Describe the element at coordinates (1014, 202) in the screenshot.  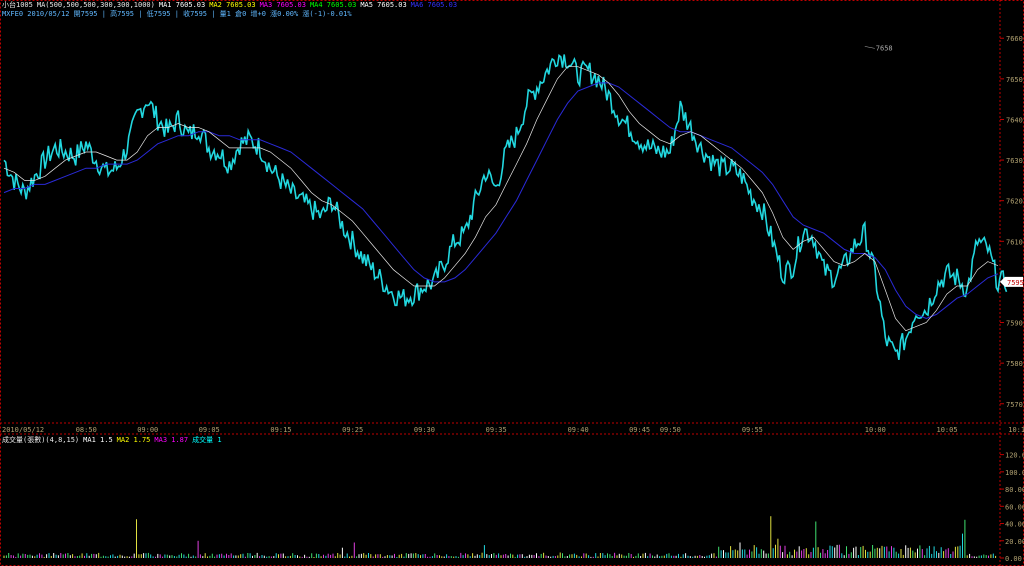
I see `price-tick-label: 7620` at that location.